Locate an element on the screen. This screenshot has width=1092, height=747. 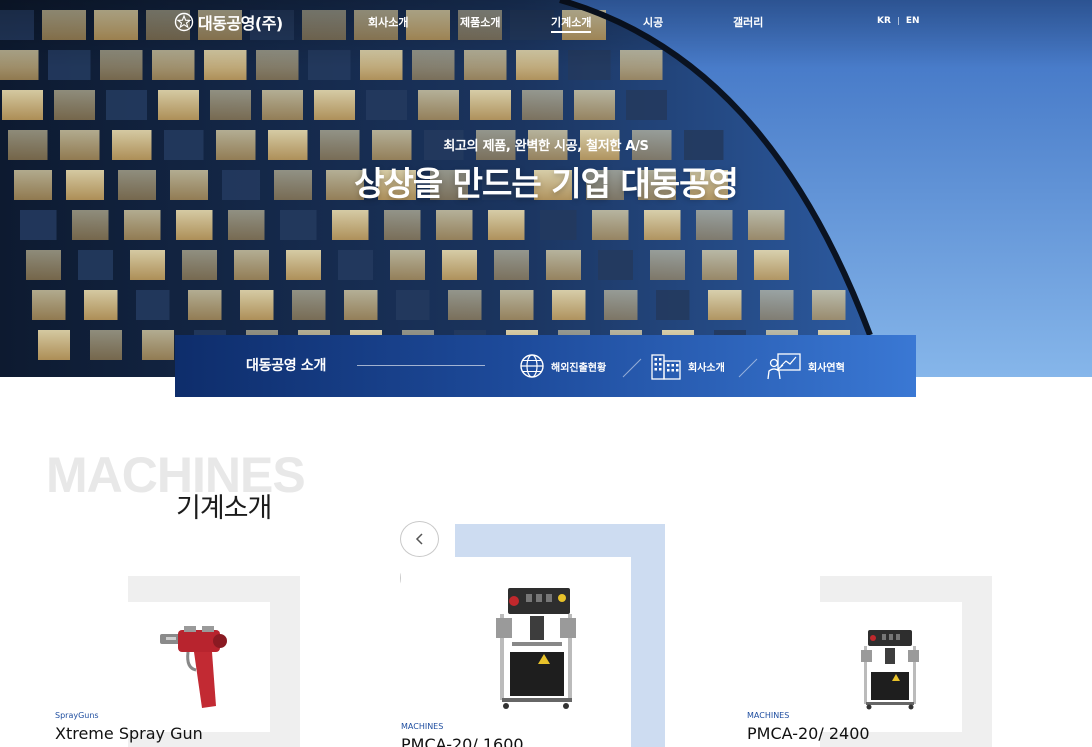
link-overseas-label: 해외진출현황 is located at coordinates (579, 368).